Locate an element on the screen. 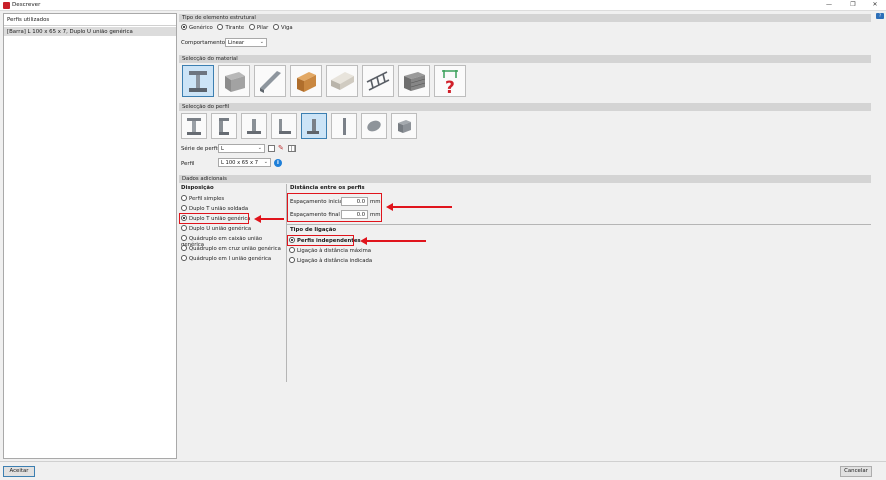 The image size is (886, 480). radio-label: Tirante is located at coordinates (235, 28).